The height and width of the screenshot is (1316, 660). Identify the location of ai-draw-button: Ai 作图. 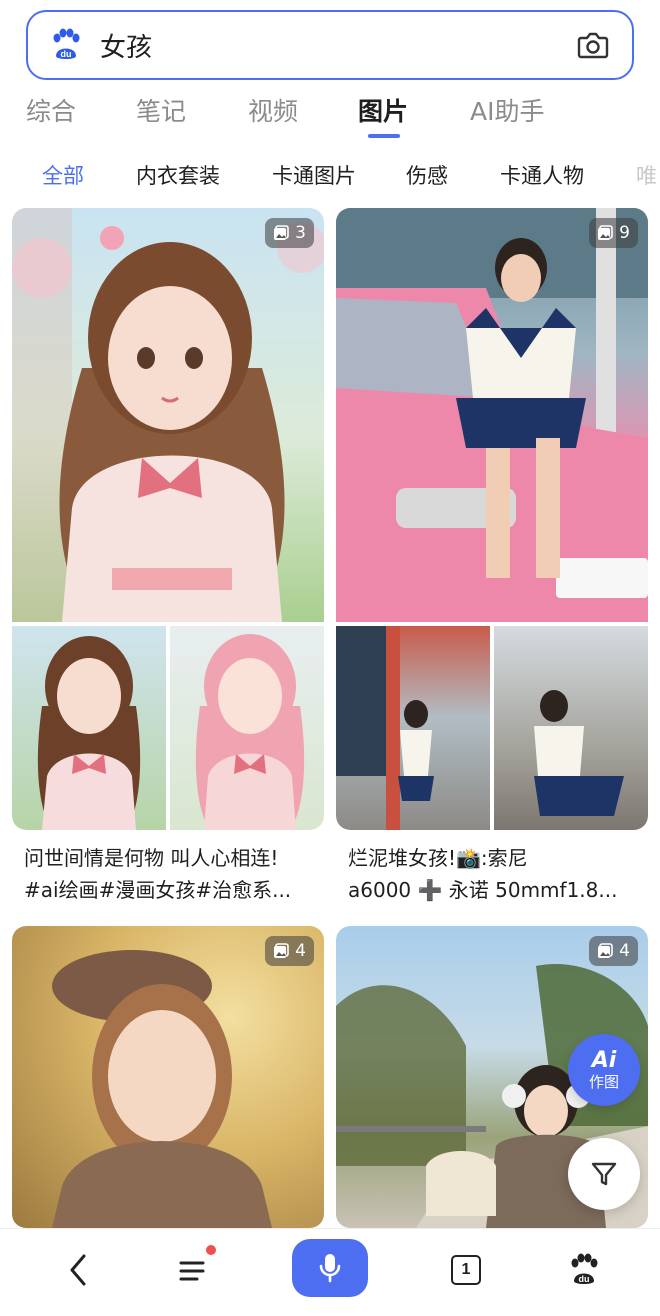
(604, 1070).